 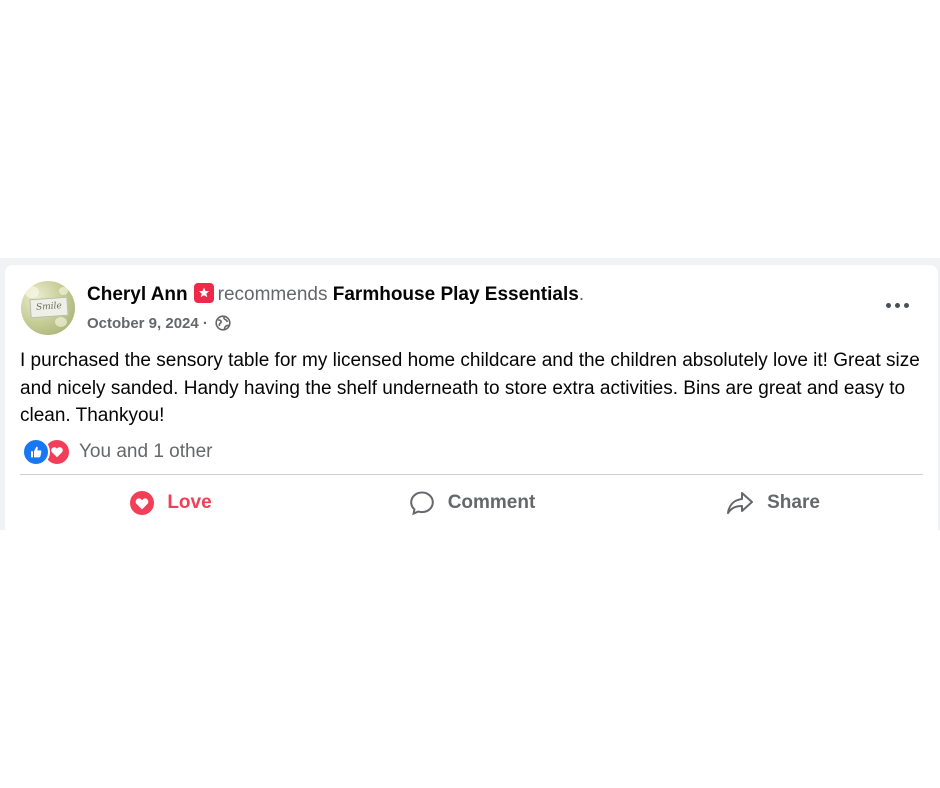 I want to click on header-period: ., so click(x=581, y=294).